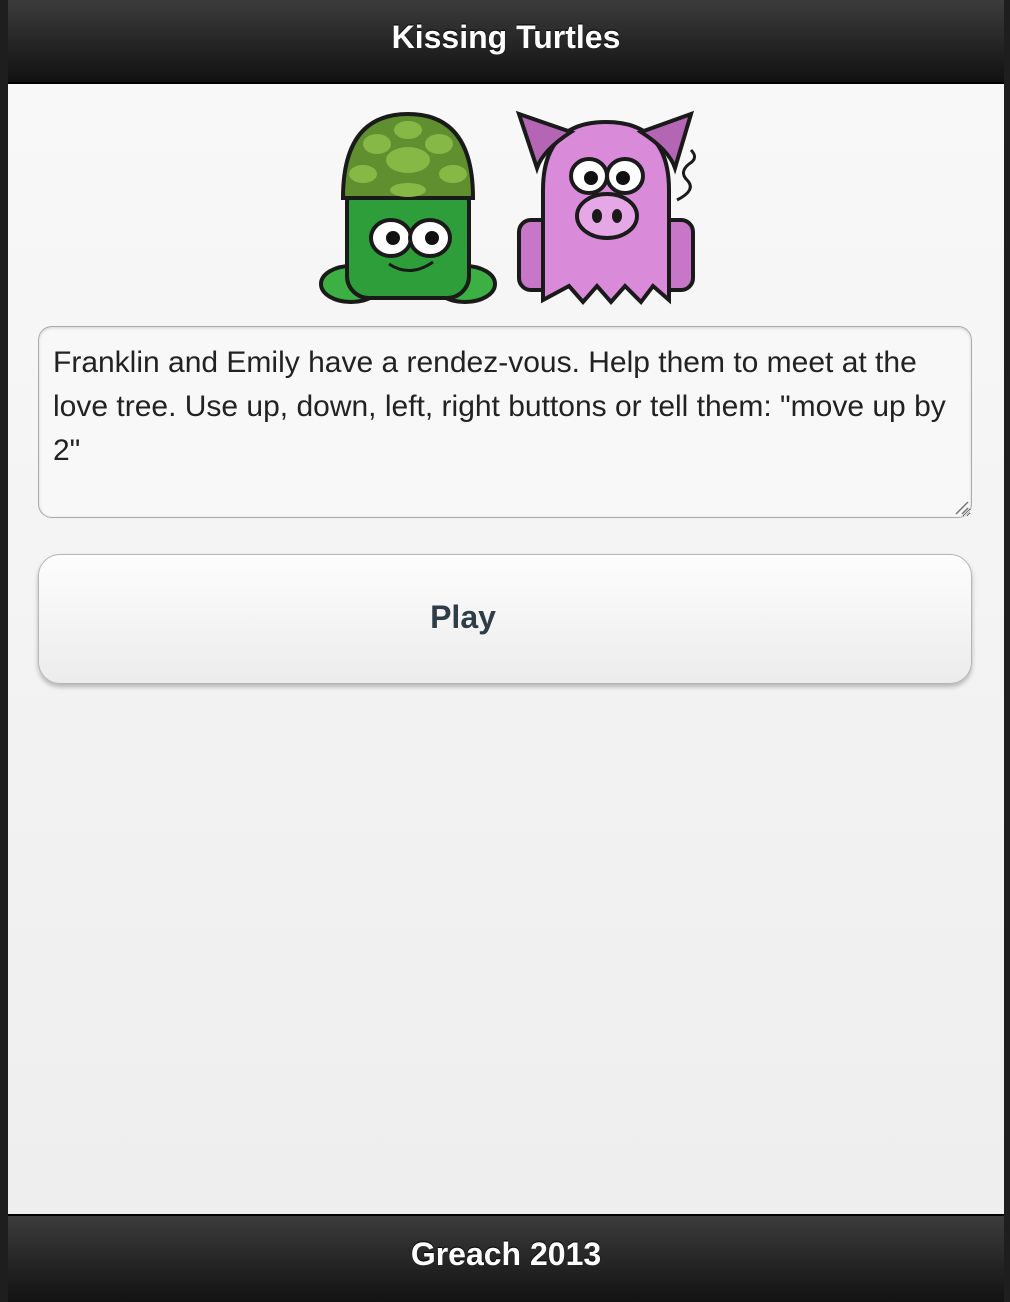  Describe the element at coordinates (408, 207) in the screenshot. I see `turtle-icon` at that location.